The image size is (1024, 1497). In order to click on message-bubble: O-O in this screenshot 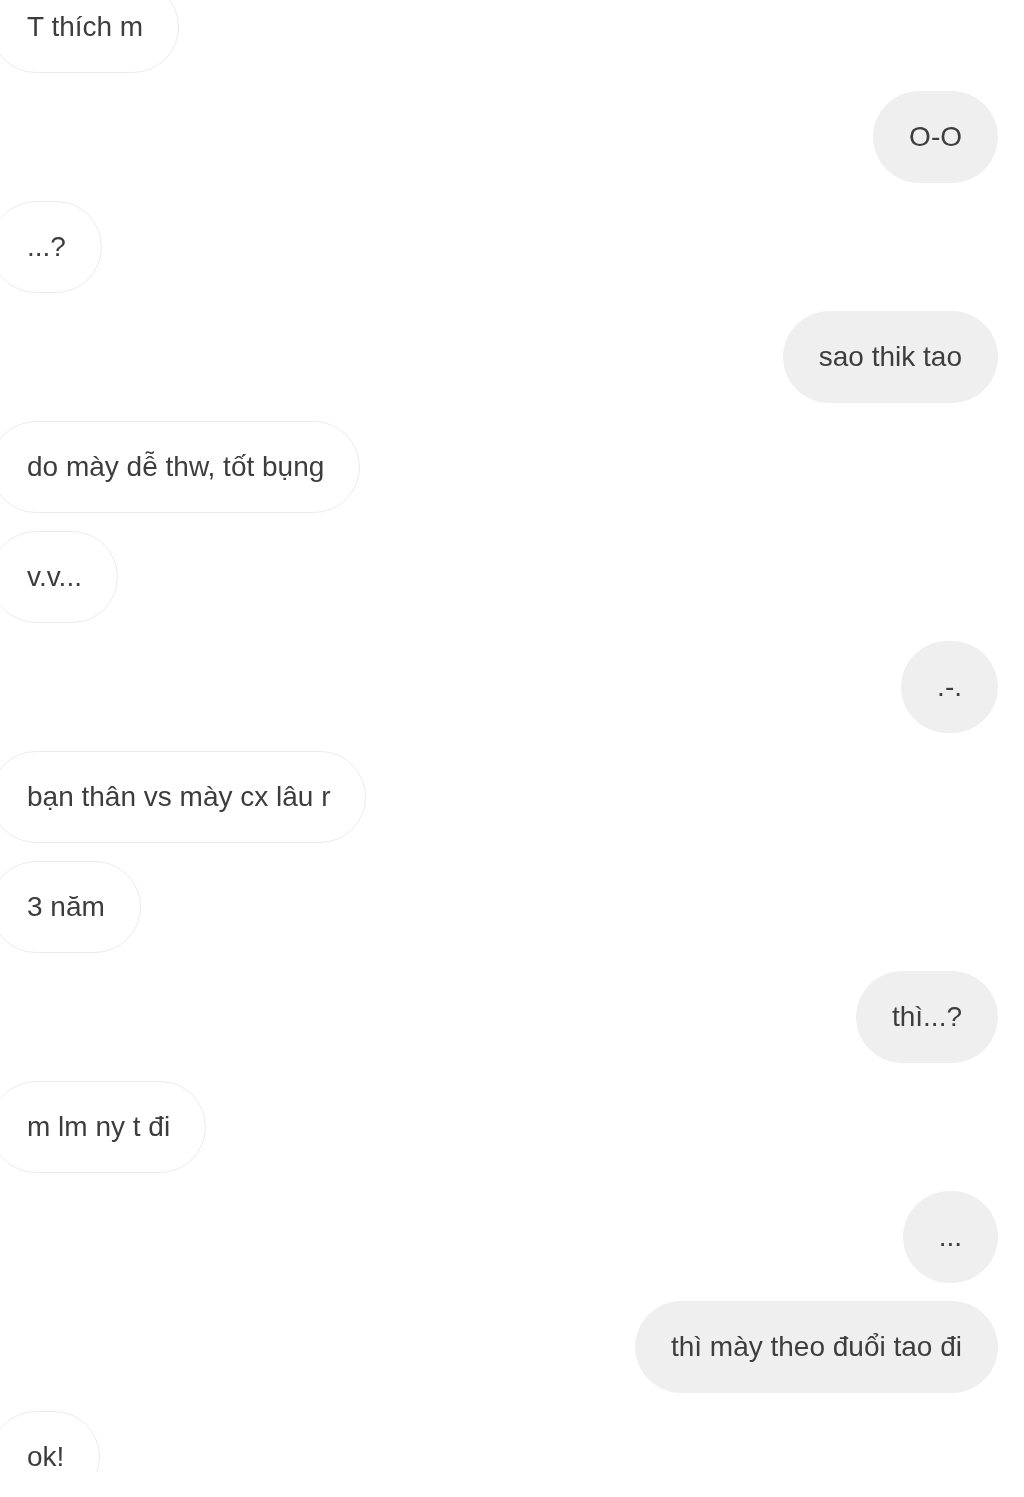, I will do `click(935, 137)`.